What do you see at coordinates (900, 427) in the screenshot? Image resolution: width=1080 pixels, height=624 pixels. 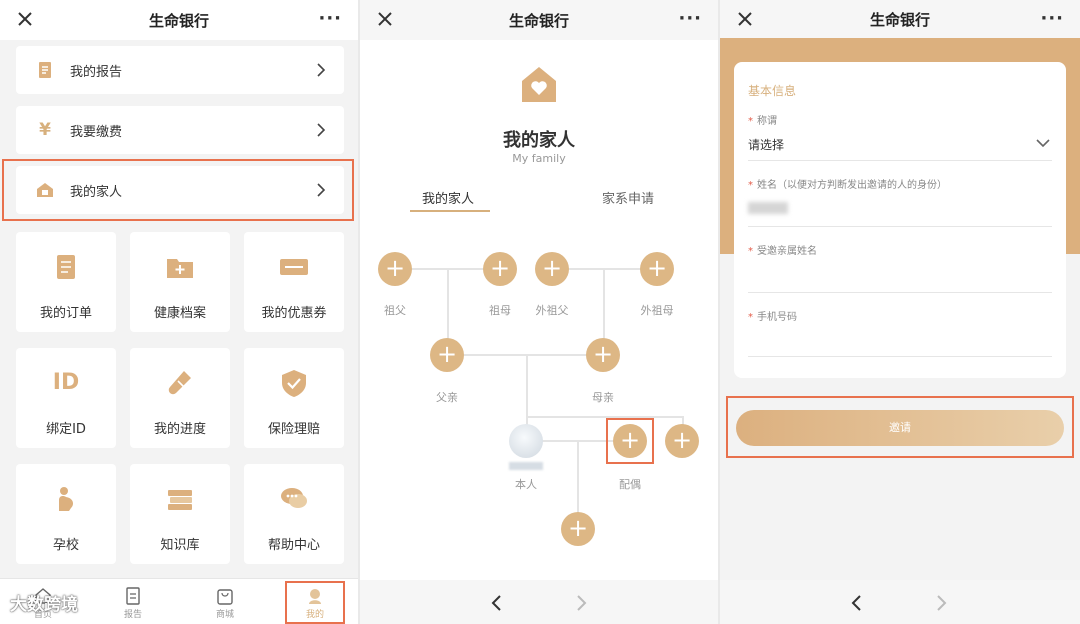 I see `highlight-box-invite` at bounding box center [900, 427].